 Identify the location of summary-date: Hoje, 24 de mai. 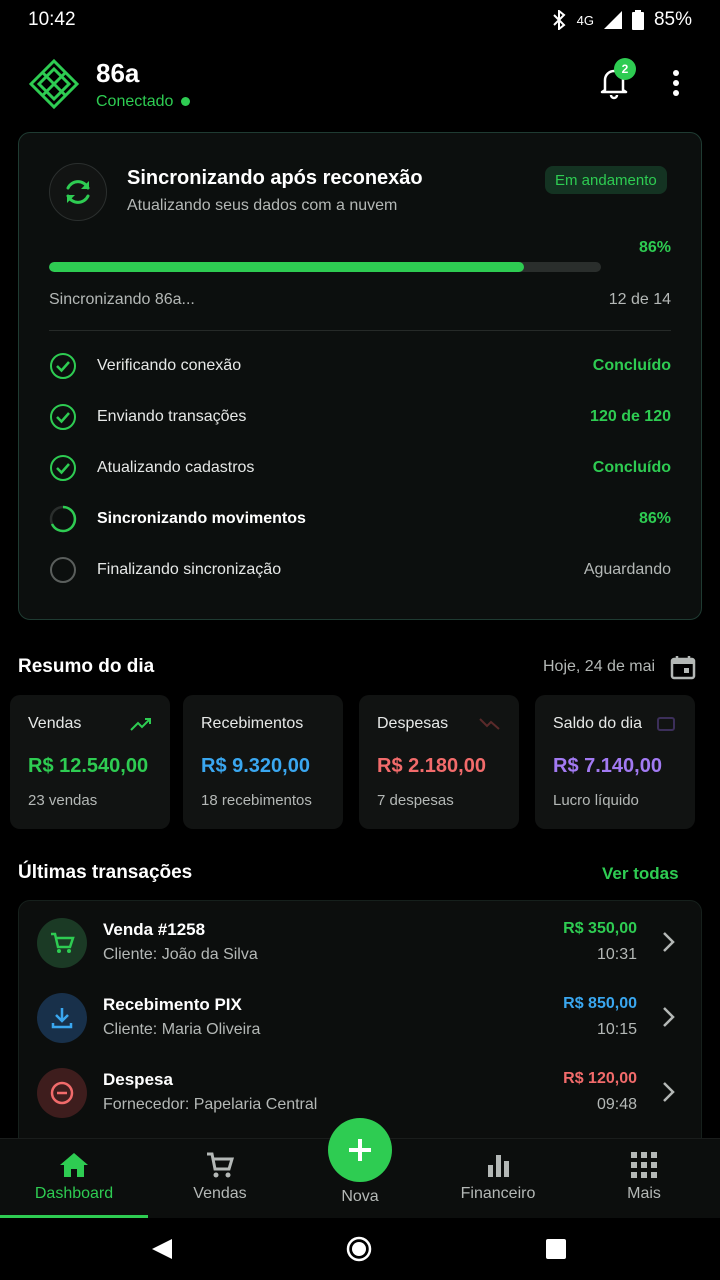
(599, 666).